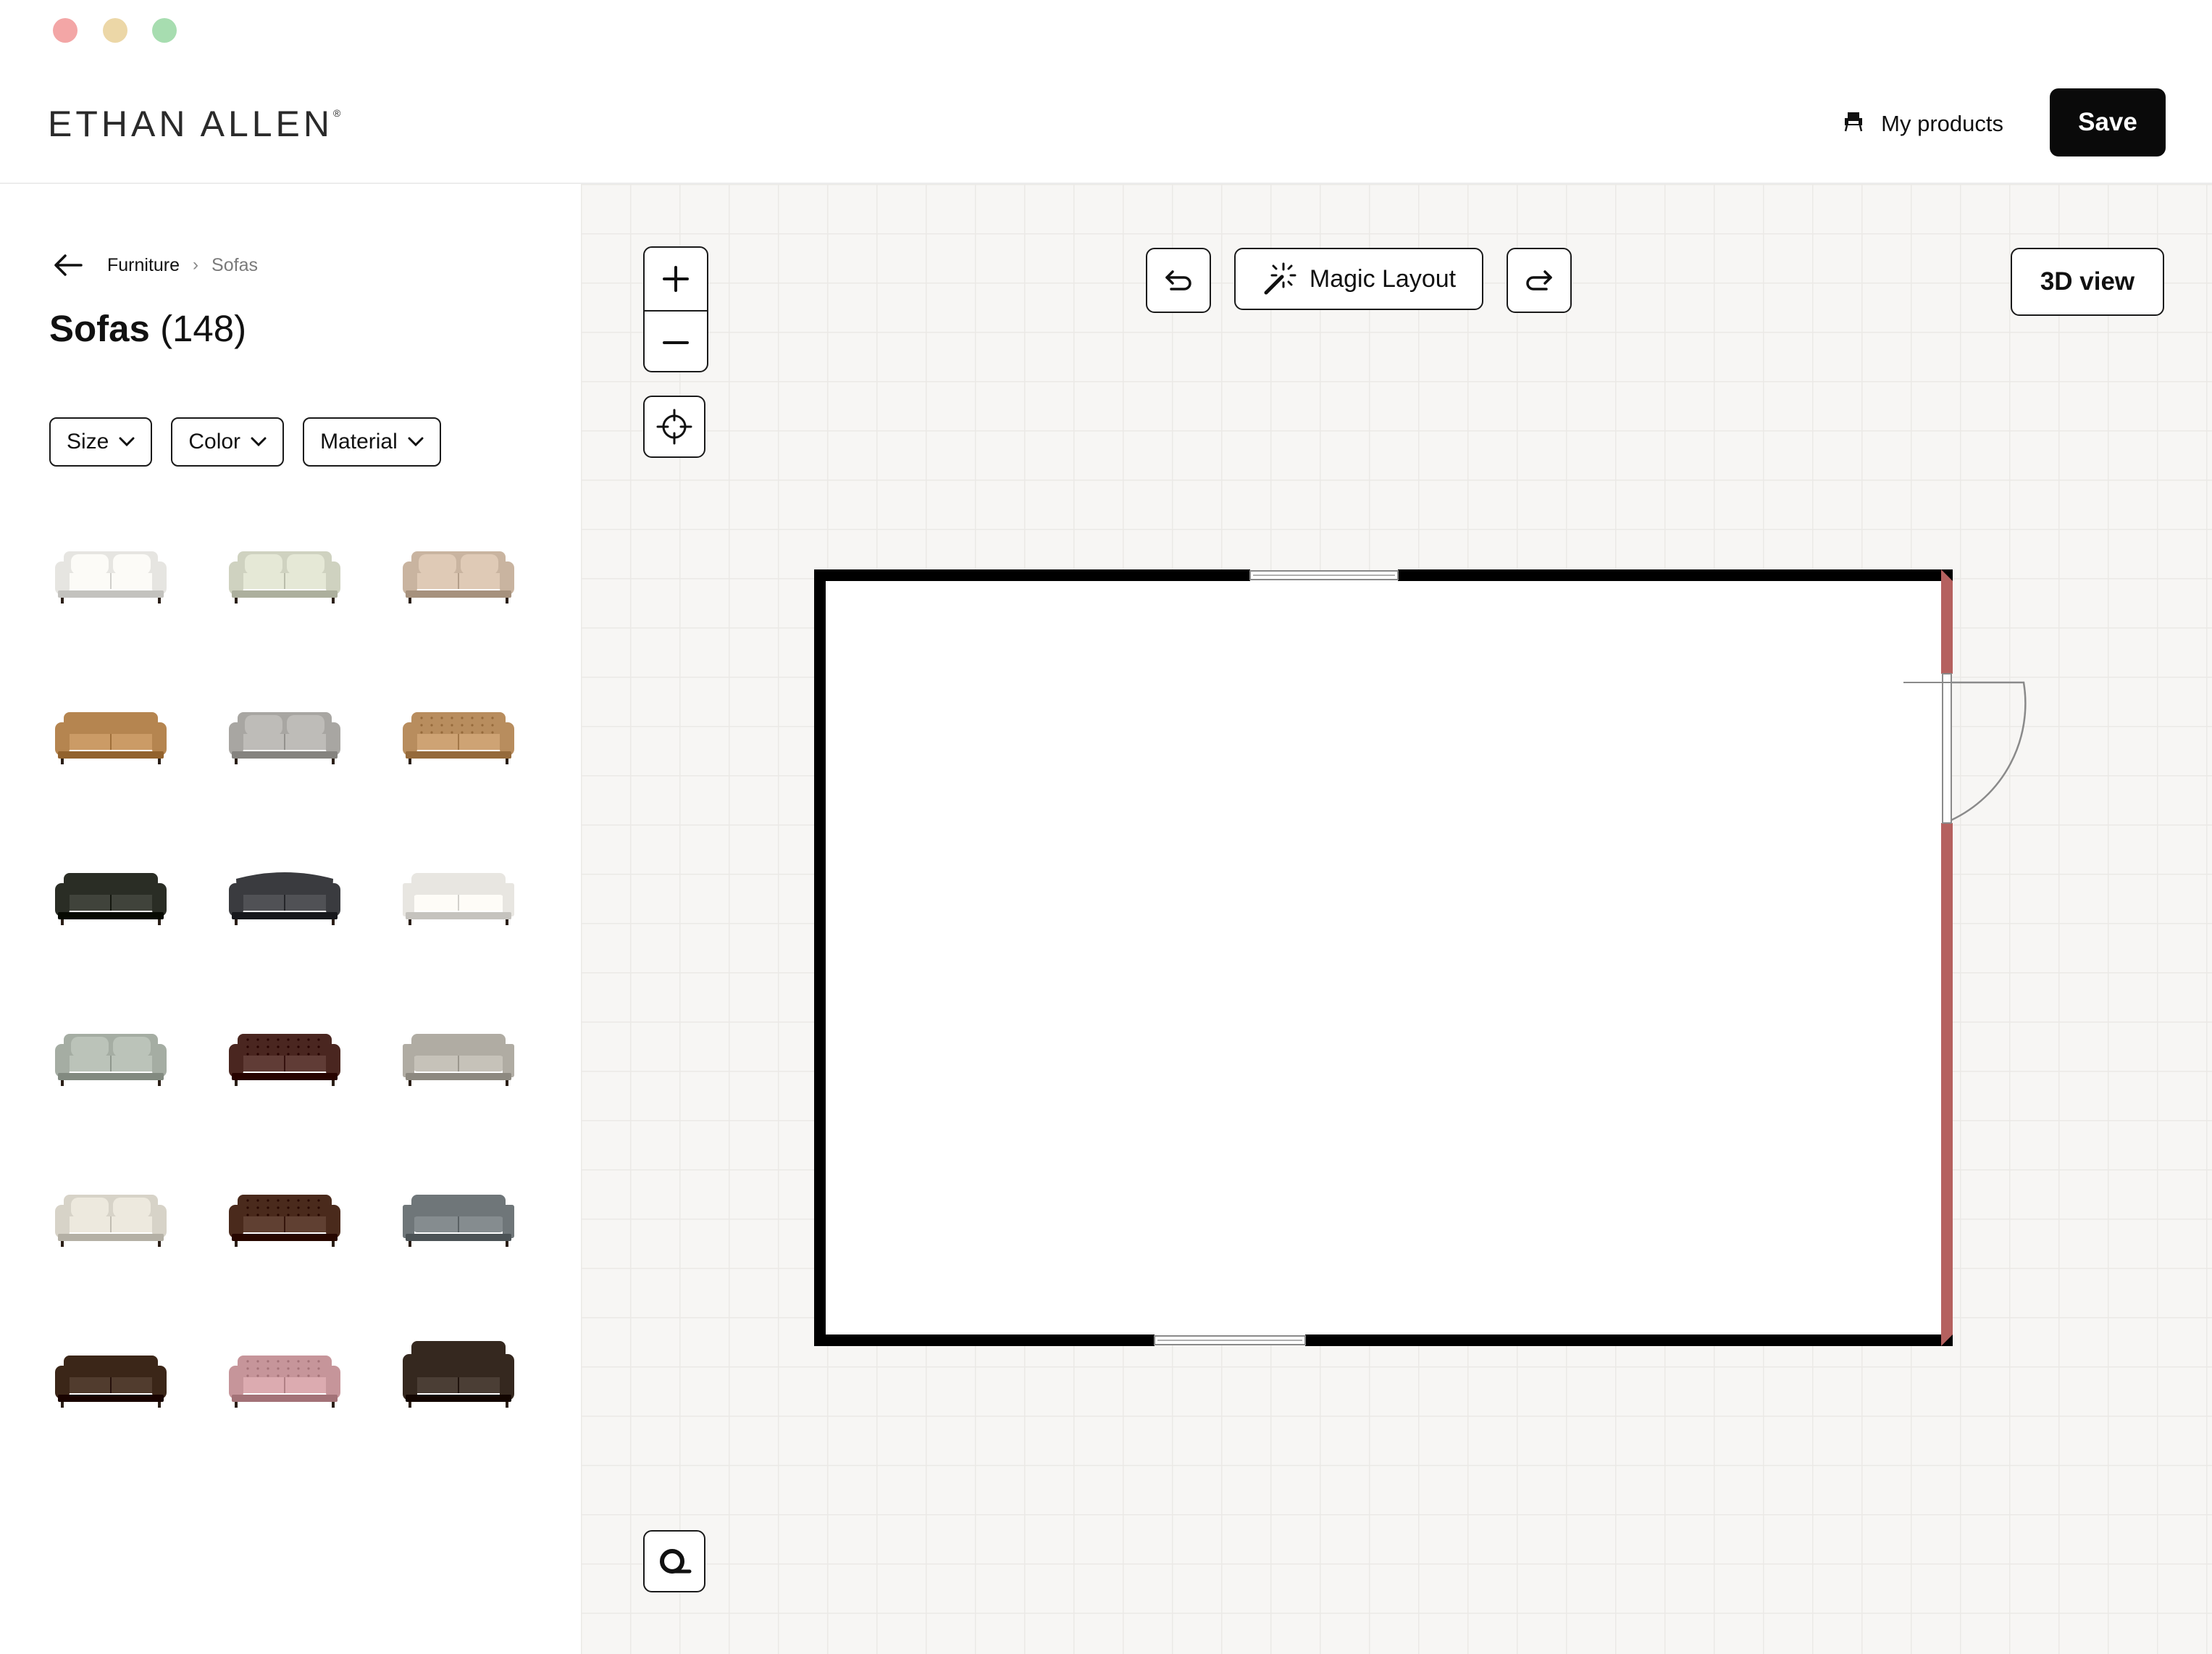  I want to click on page-title: Sofas (148), so click(147, 328).